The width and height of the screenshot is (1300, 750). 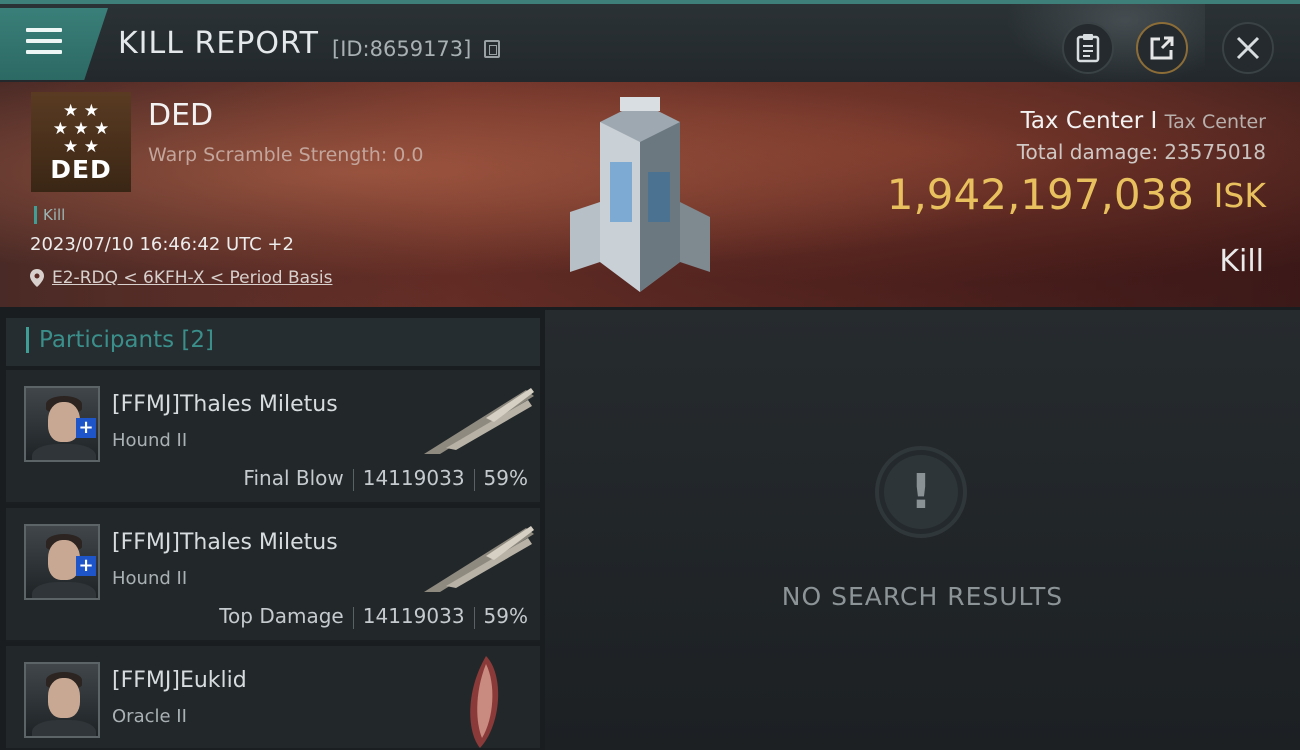 I want to click on exclamation-icon: !, so click(x=921, y=492).